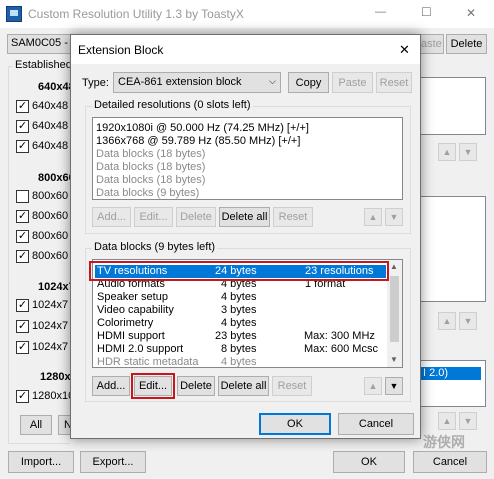  What do you see at coordinates (394, 359) in the screenshot?
I see `scroll-down-icon: ▼` at bounding box center [394, 359].